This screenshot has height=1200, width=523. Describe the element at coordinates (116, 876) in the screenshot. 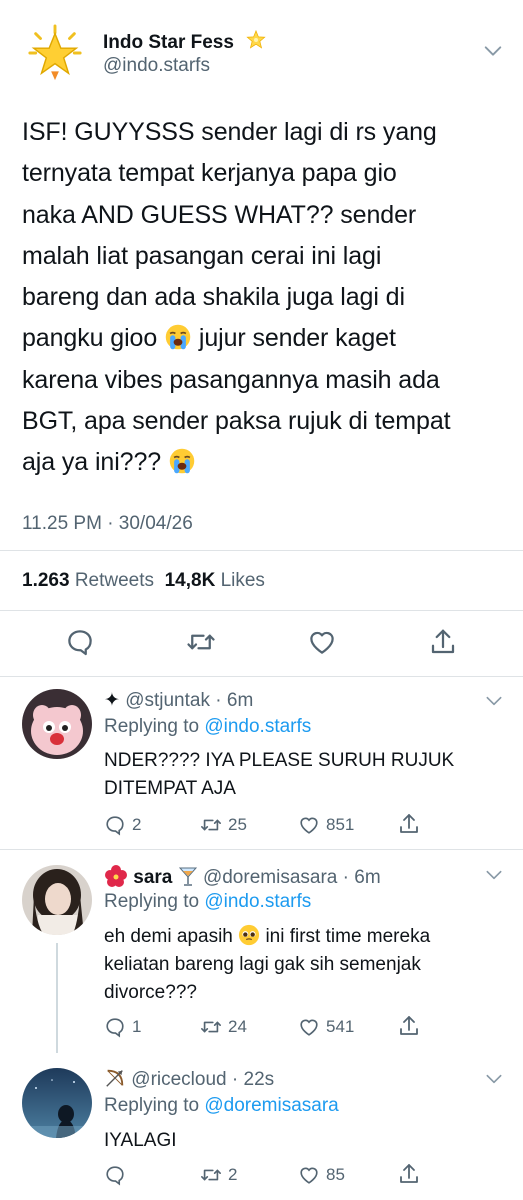

I see `hibiscus-emoji` at that location.